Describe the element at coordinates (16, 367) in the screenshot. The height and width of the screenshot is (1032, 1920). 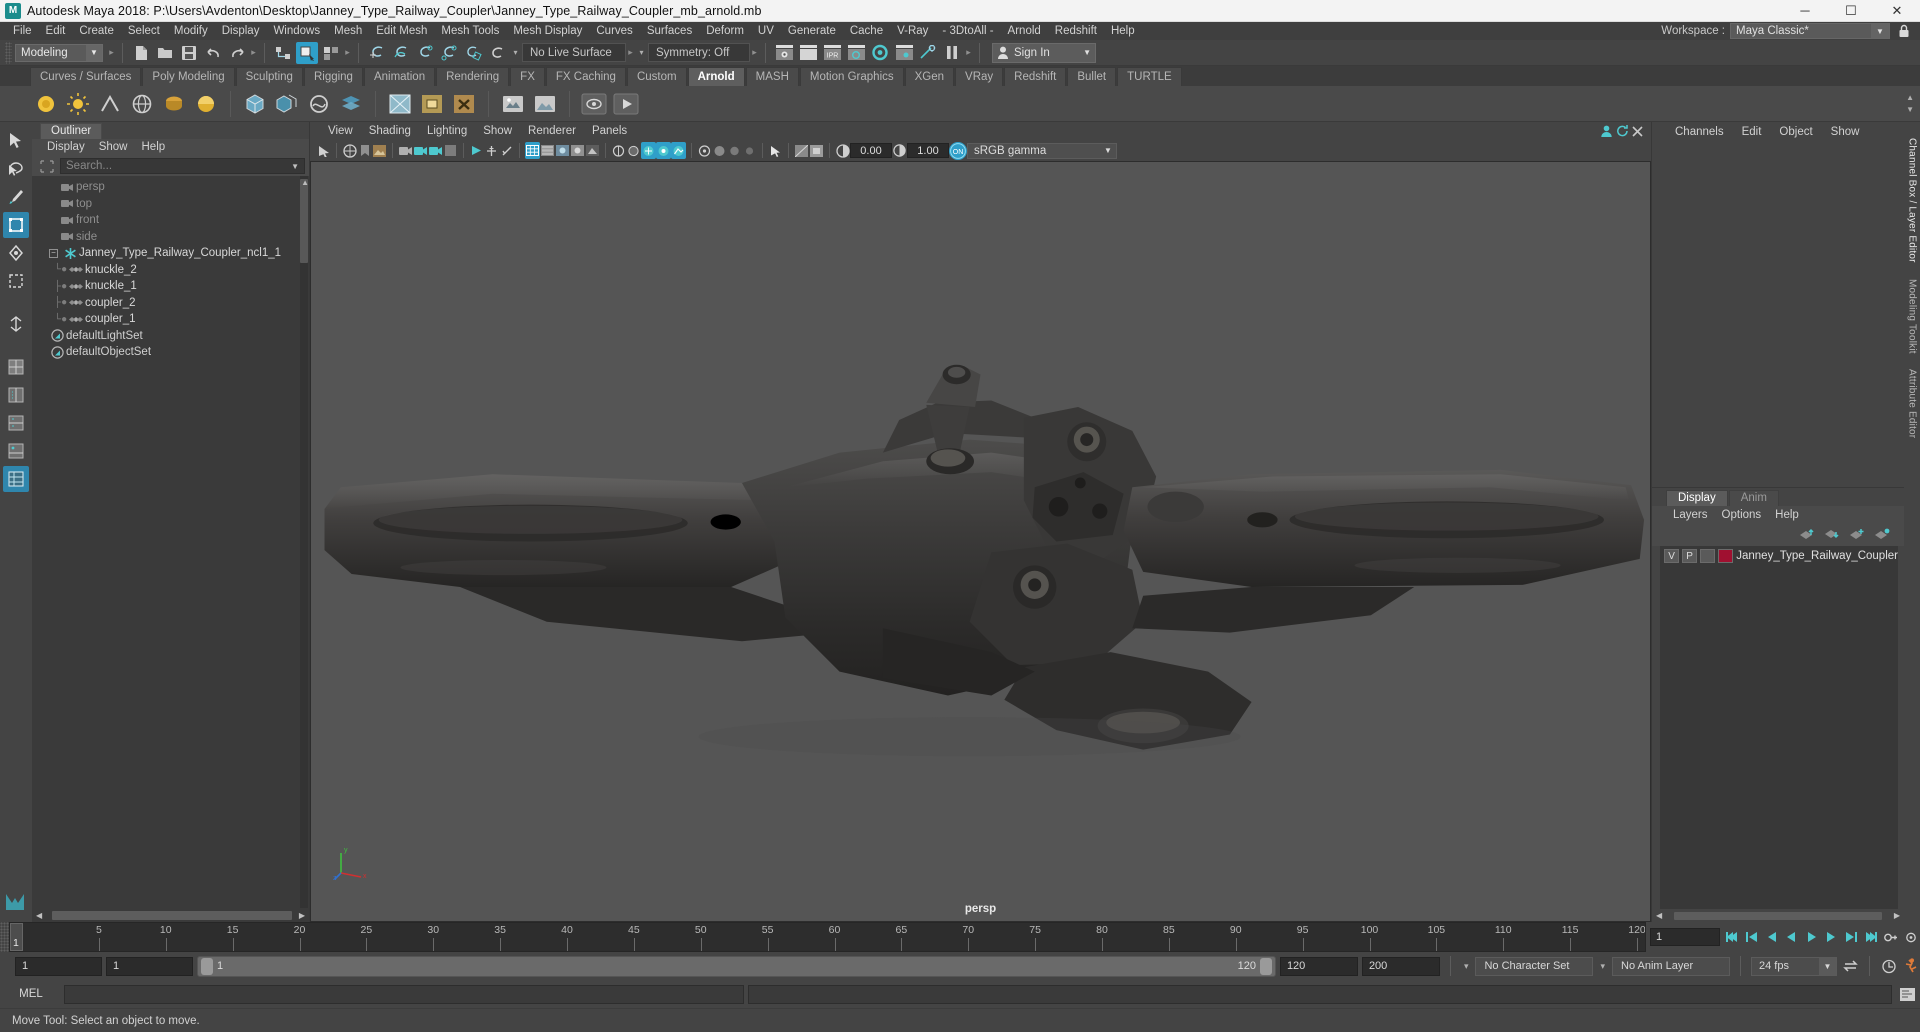
I see `single-view-layout-button` at that location.